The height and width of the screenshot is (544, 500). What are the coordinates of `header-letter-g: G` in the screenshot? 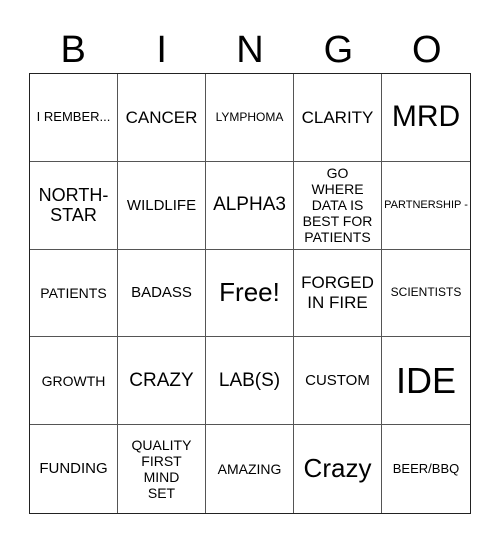 It's located at (338, 50).